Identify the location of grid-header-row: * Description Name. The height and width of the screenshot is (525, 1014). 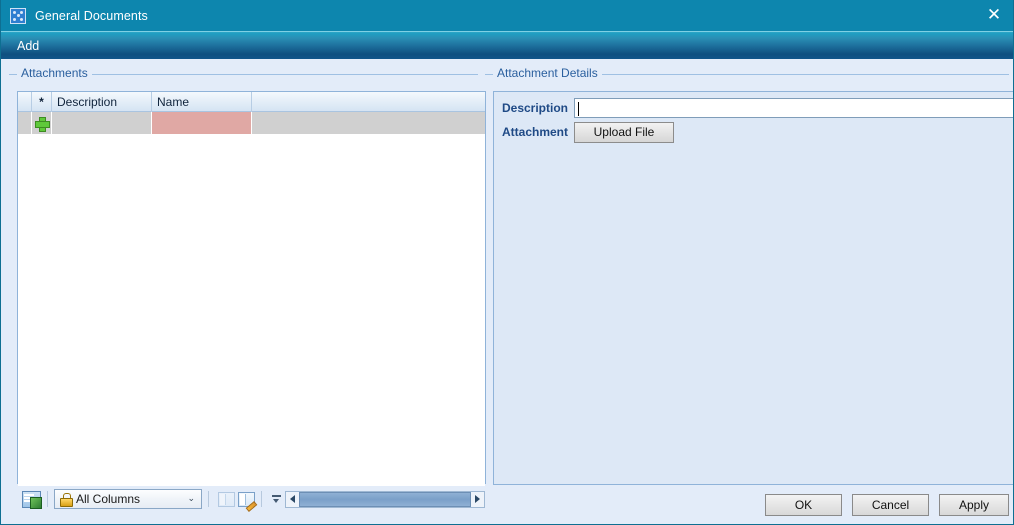
(251, 102).